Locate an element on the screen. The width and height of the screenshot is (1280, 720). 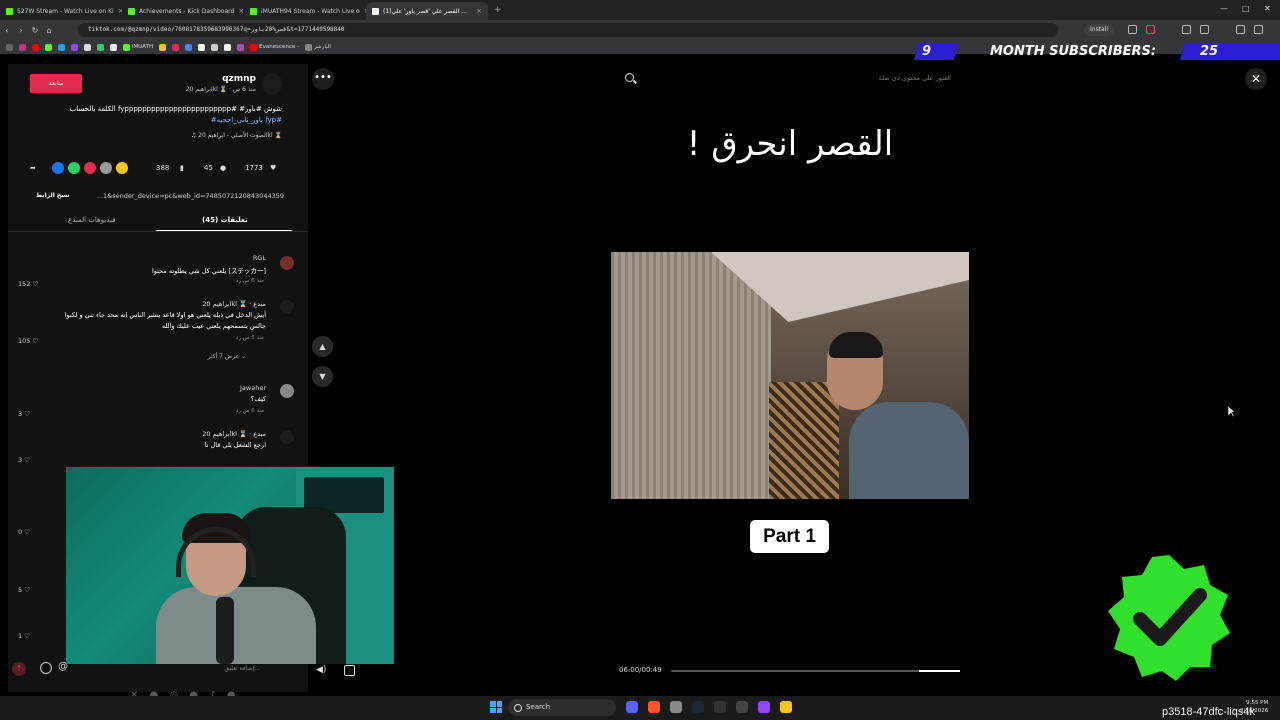
tab-comments: تعليقات (45) is located at coordinates (225, 220).